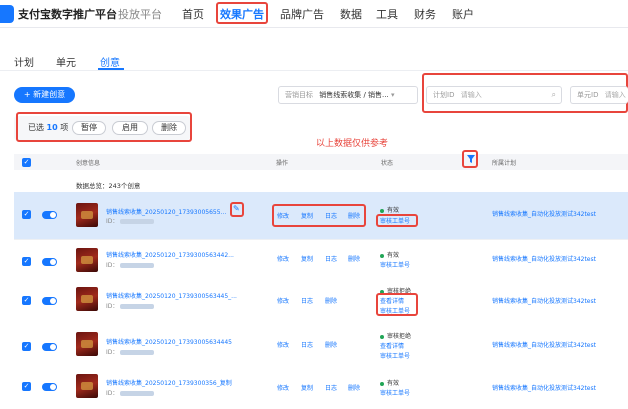 The height and width of the screenshot is (409, 628). What do you see at coordinates (392, 345) in the screenshot?
I see `view-details-link: 查看详情` at bounding box center [392, 345].